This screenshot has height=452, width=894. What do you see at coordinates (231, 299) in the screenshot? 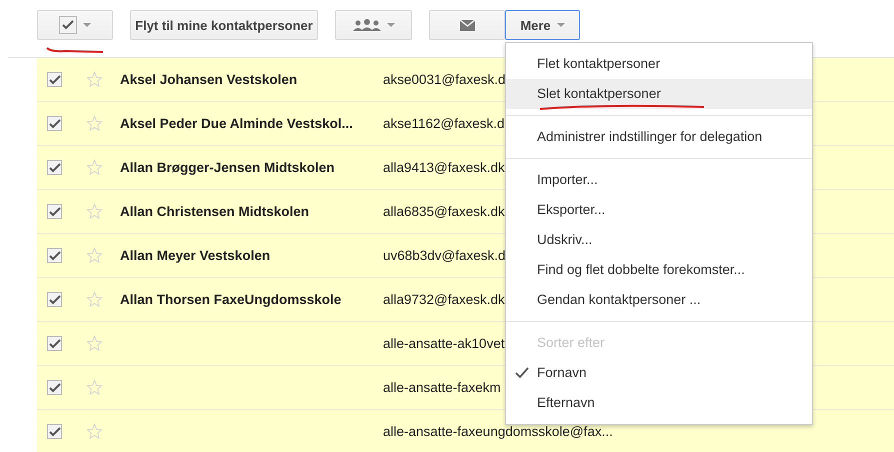
I see `contact-name: Allan Thorsen FaxeUngdomsskole` at bounding box center [231, 299].